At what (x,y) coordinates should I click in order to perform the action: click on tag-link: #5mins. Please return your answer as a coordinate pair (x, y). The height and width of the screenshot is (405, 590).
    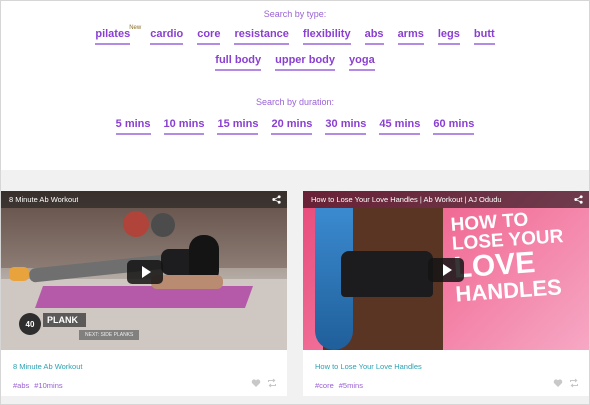
    Looking at the image, I should click on (351, 385).